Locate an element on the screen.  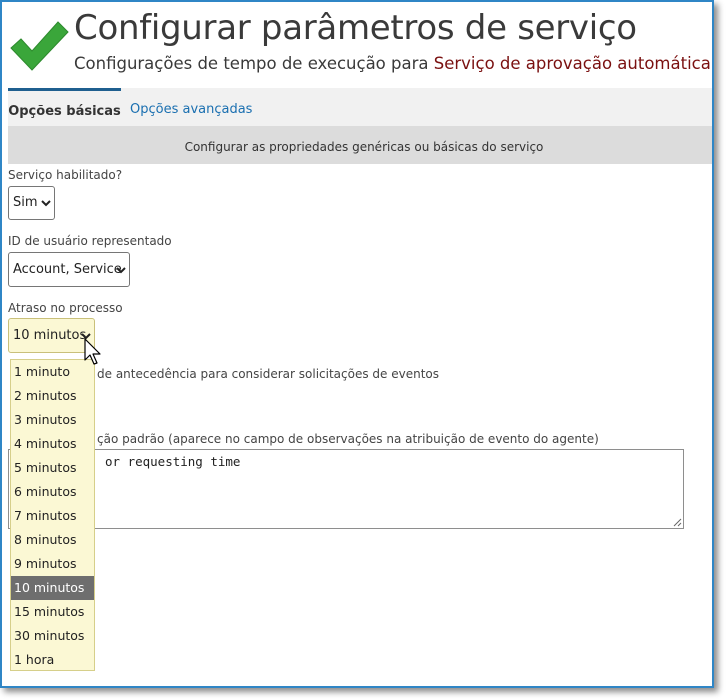
delay-option: 1 hora is located at coordinates (52, 660).